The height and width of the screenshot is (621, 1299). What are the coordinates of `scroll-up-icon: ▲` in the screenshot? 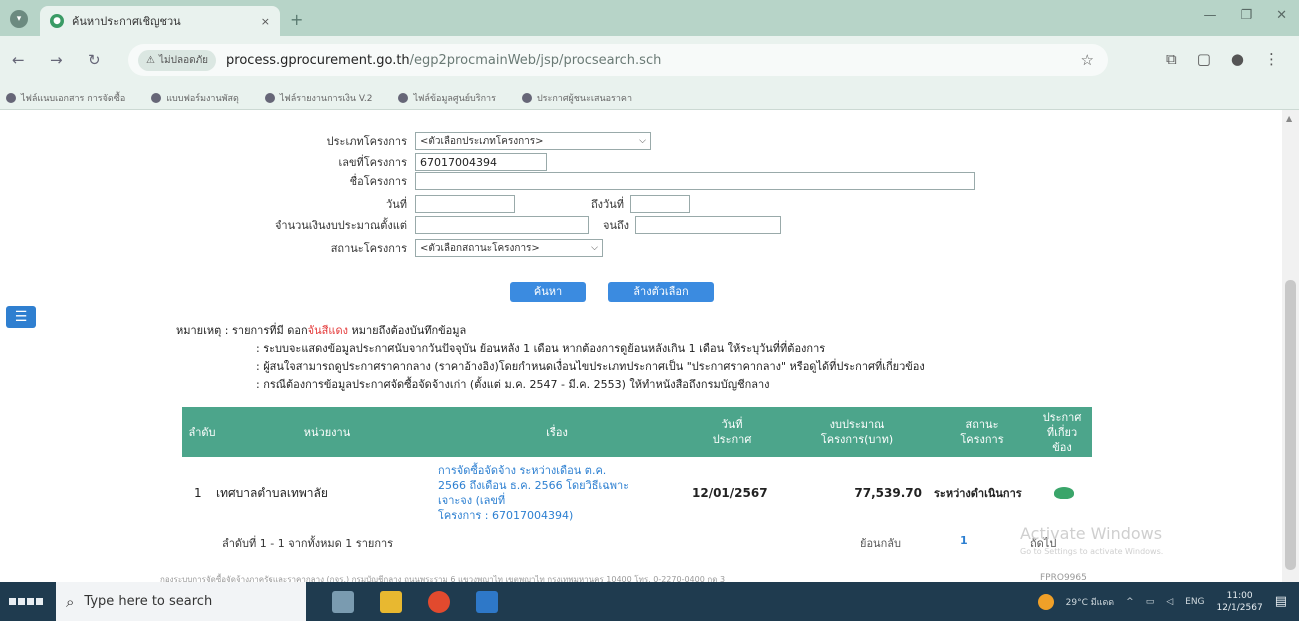 It's located at (1289, 118).